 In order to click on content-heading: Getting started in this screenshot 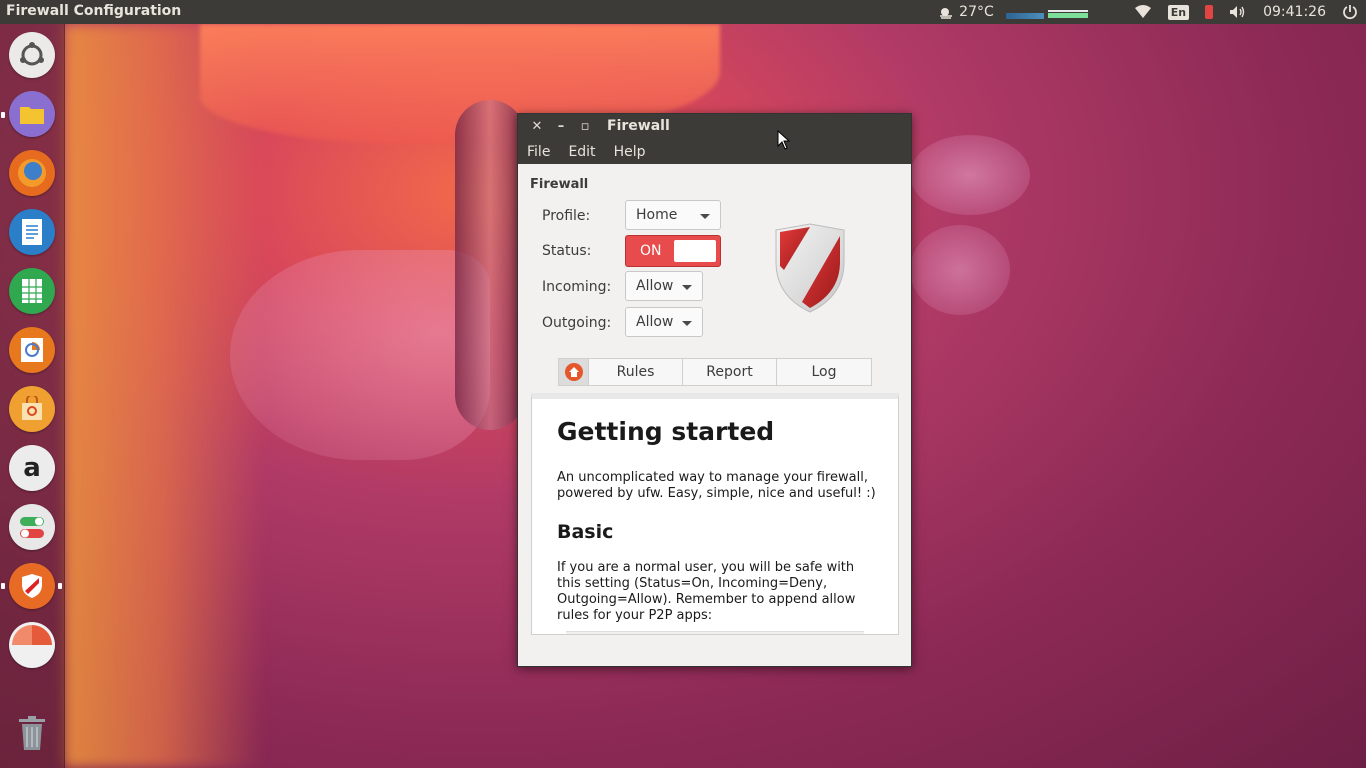, I will do `click(666, 431)`.